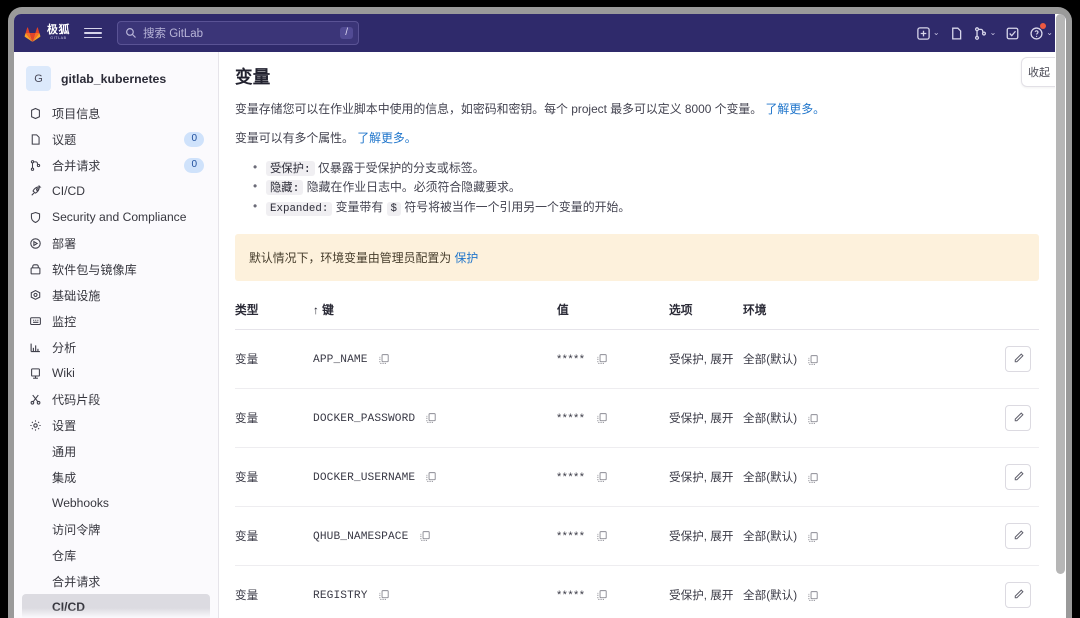 The height and width of the screenshot is (618, 1080). Describe the element at coordinates (116, 451) in the screenshot. I see `sidebar-subitem-general: 通用` at that location.